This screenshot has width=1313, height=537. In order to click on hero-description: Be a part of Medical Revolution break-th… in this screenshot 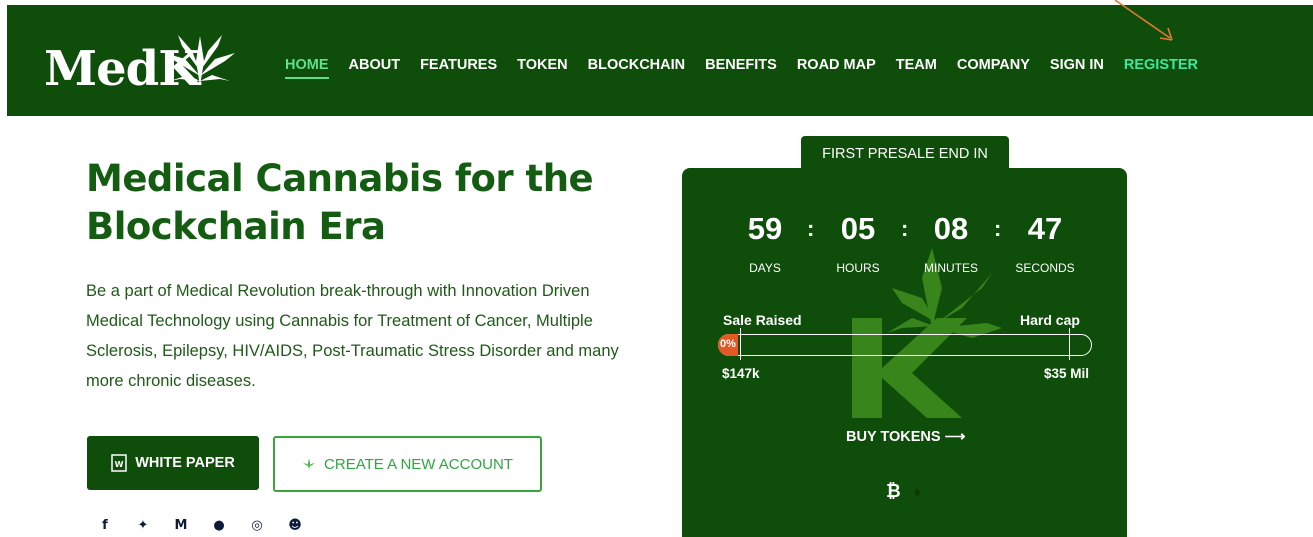, I will do `click(352, 336)`.